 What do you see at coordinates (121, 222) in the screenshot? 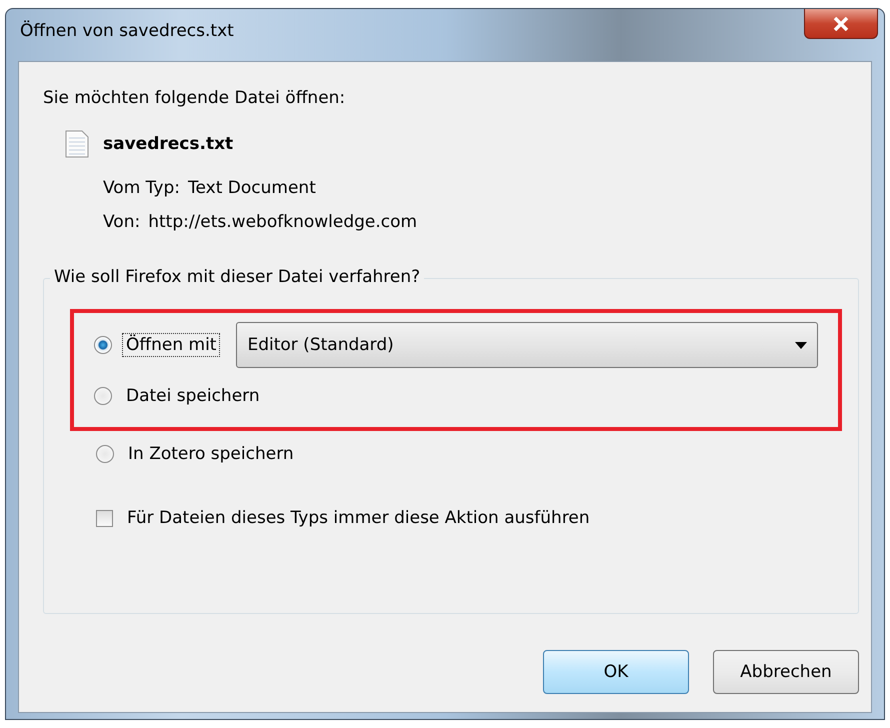
I see `source-label: Von:` at bounding box center [121, 222].